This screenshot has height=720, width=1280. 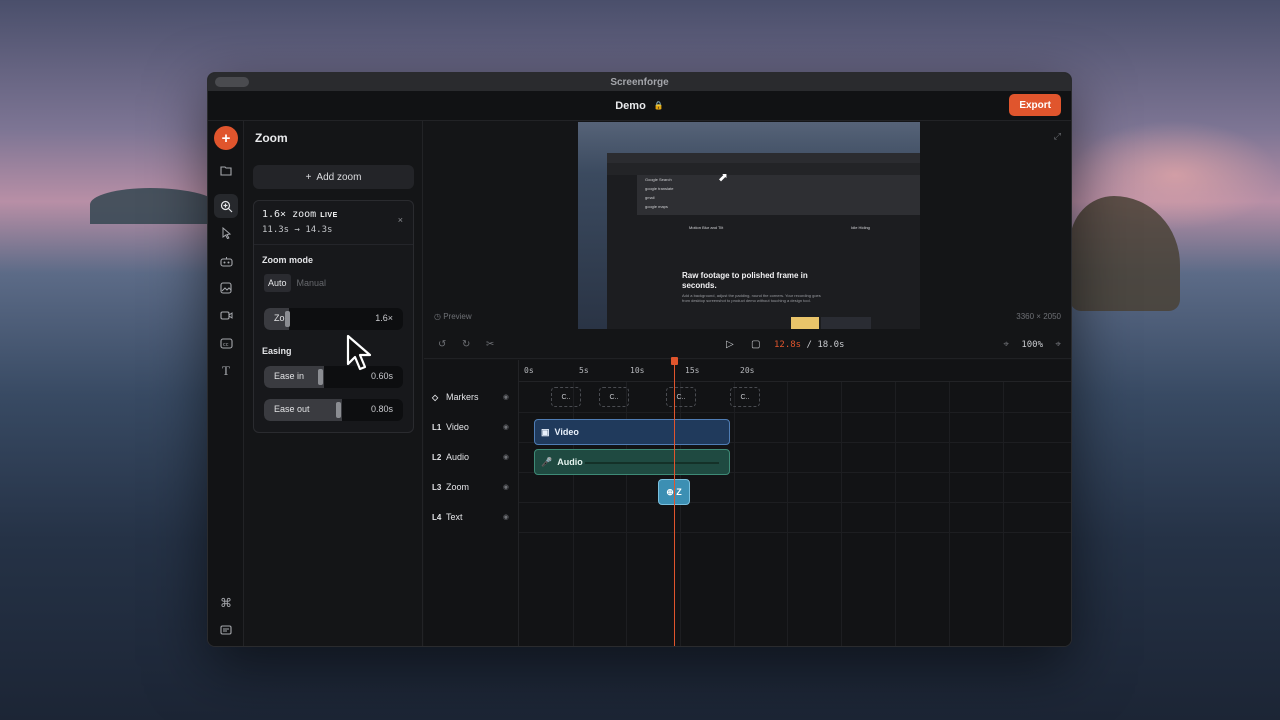 I want to click on track-header-audio: L2 Audio ◉, so click(x=471, y=457).